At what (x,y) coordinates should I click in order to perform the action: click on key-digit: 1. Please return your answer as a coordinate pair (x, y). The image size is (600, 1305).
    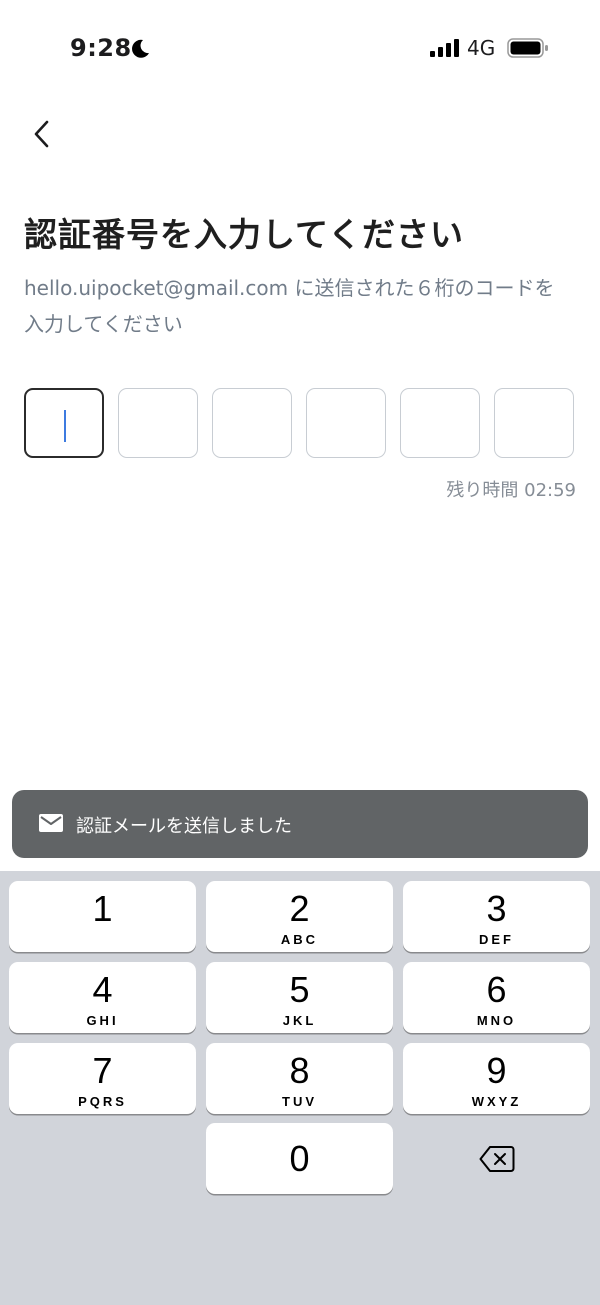
    Looking at the image, I should click on (102, 908).